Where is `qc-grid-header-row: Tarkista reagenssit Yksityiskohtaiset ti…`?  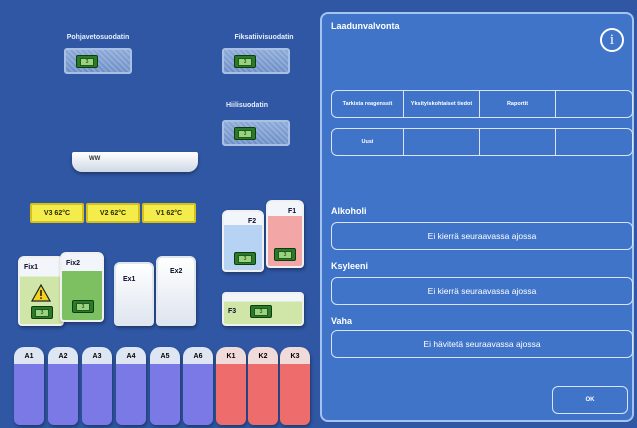
qc-grid-header-row: Tarkista reagenssit Yksityiskohtaiset ti… is located at coordinates (482, 104).